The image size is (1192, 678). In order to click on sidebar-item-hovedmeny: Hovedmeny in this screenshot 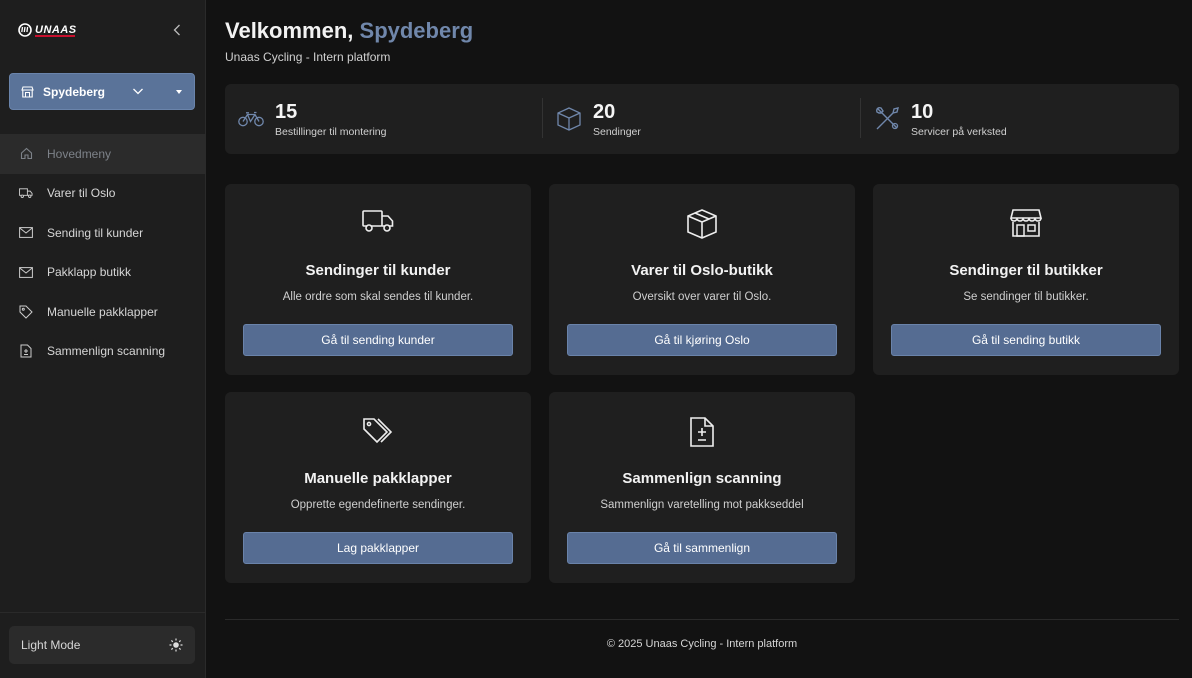, I will do `click(103, 154)`.